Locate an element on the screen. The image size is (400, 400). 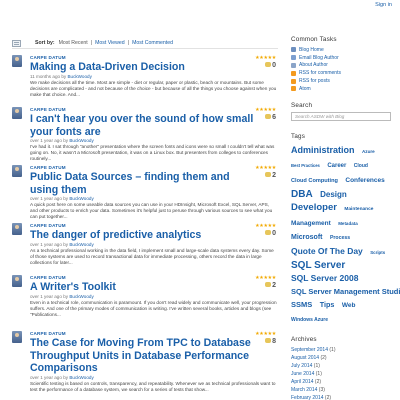
post-title-link: The danger of predictive analytics is located at coordinates (145, 235).